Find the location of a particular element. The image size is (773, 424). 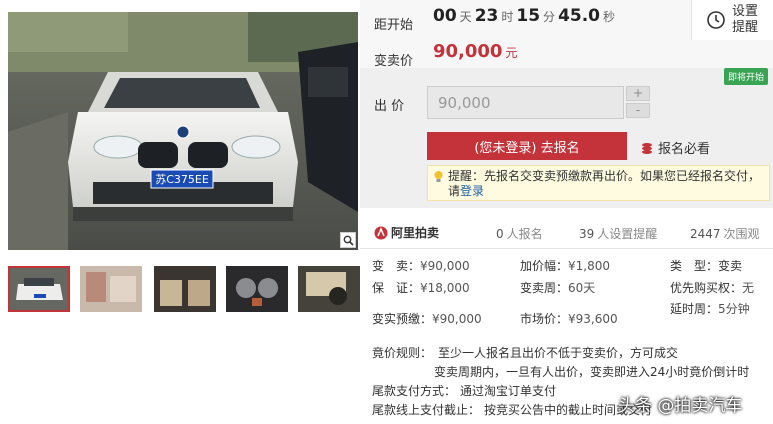

bid-increment: 加价幅：¥1,800 is located at coordinates (565, 265).